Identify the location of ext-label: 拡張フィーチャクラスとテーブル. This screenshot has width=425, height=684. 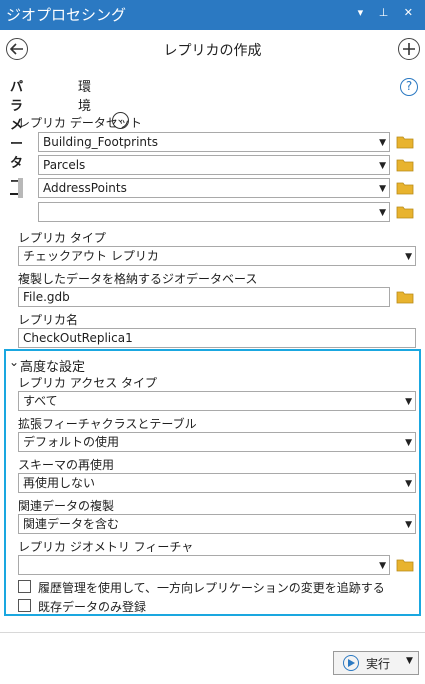
(107, 424).